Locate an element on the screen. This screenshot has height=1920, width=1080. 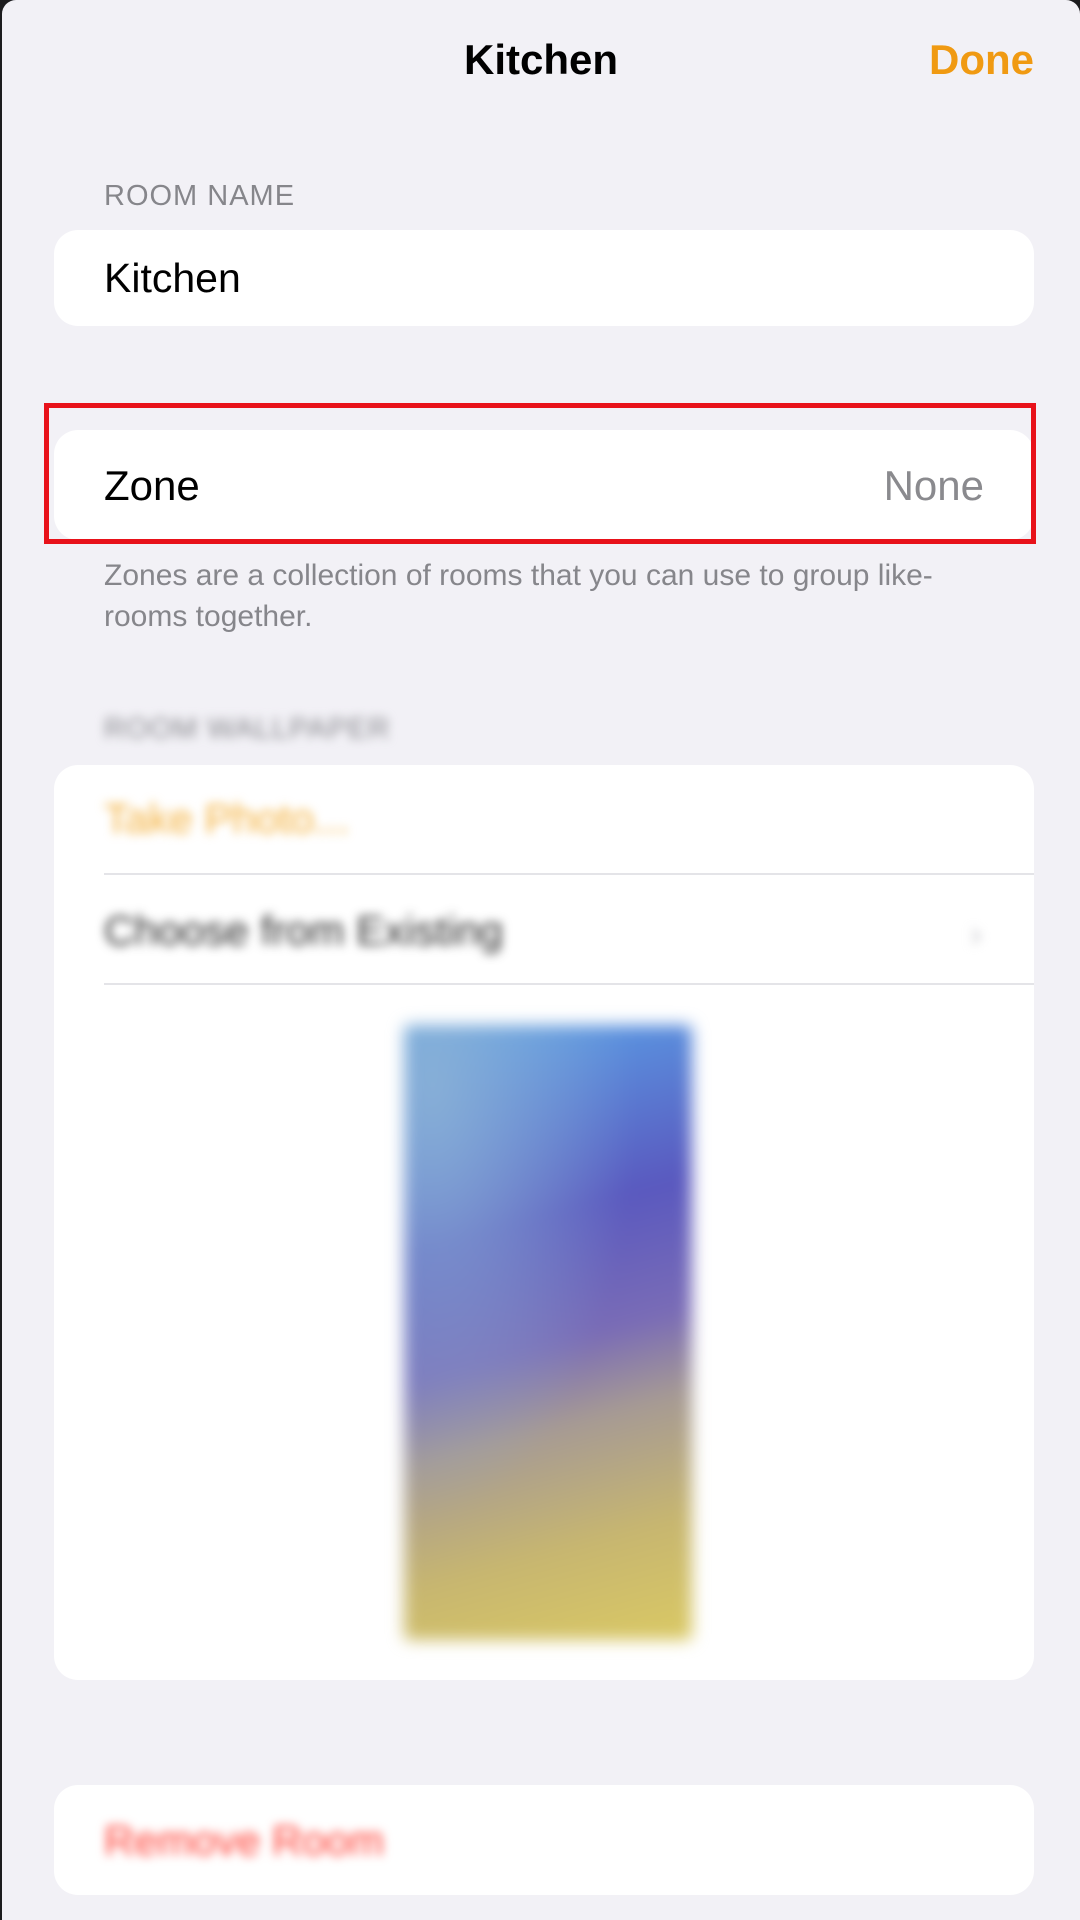
zone-row: Zone None is located at coordinates (544, 485).